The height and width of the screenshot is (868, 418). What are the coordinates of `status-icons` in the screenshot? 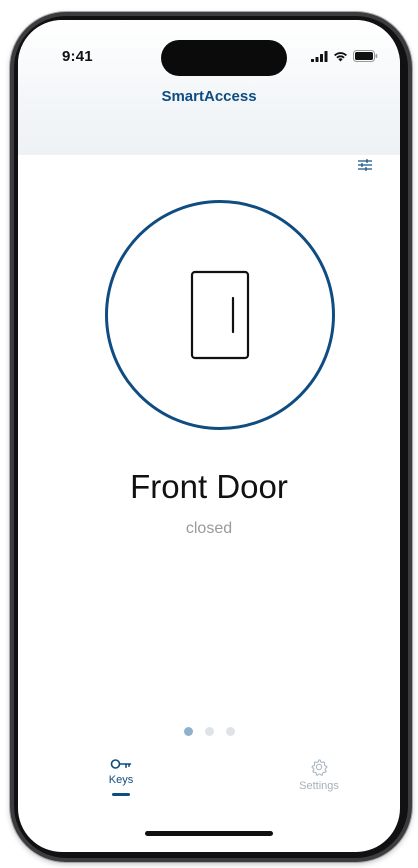 It's located at (344, 56).